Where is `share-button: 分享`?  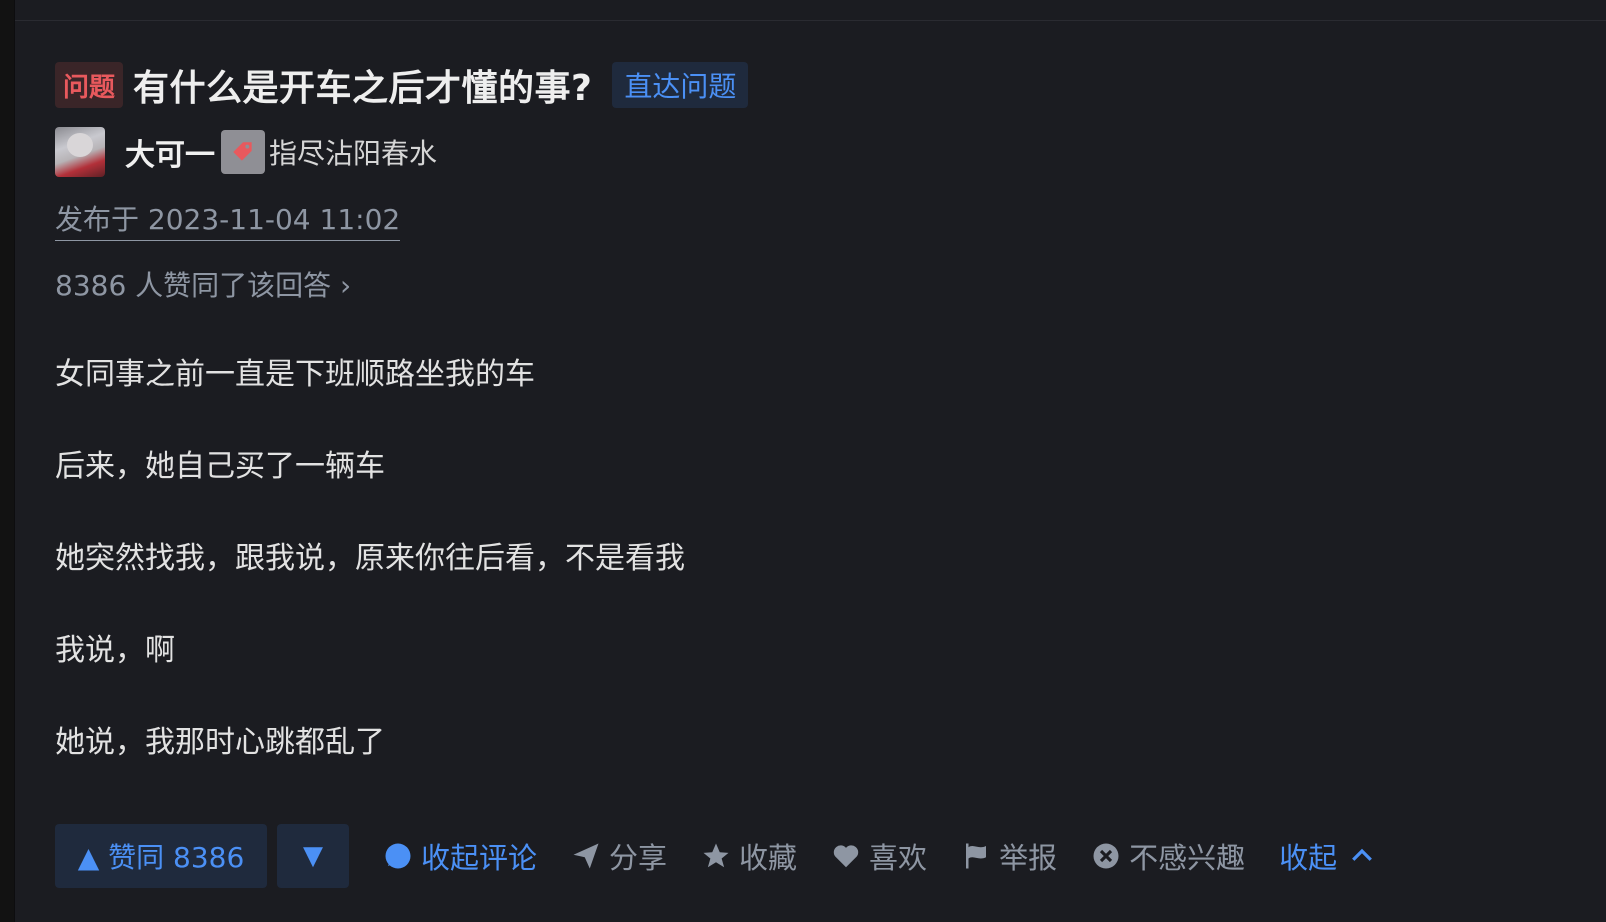
share-button: 分享 is located at coordinates (619, 856).